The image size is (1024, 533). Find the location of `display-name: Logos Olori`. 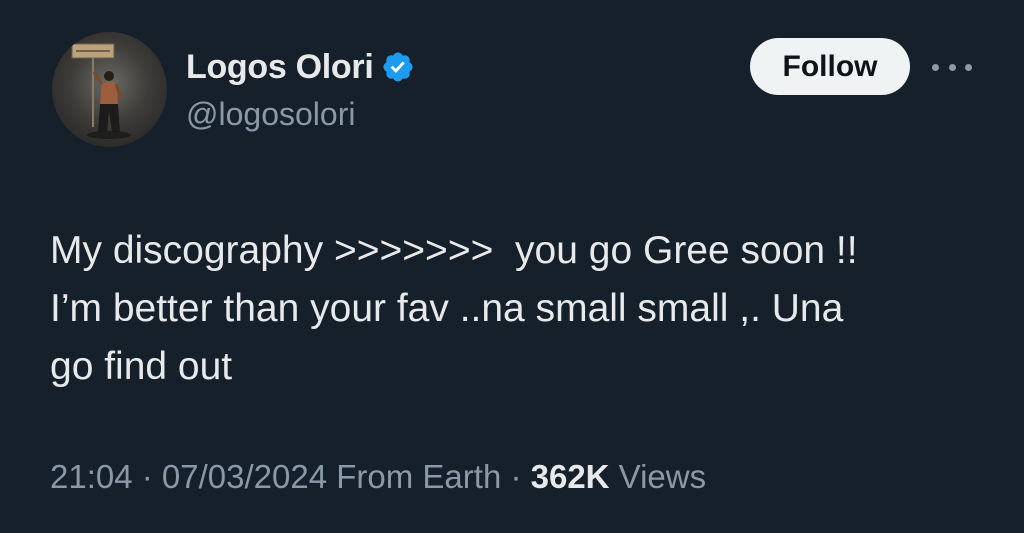

display-name: Logos Olori is located at coordinates (280, 67).